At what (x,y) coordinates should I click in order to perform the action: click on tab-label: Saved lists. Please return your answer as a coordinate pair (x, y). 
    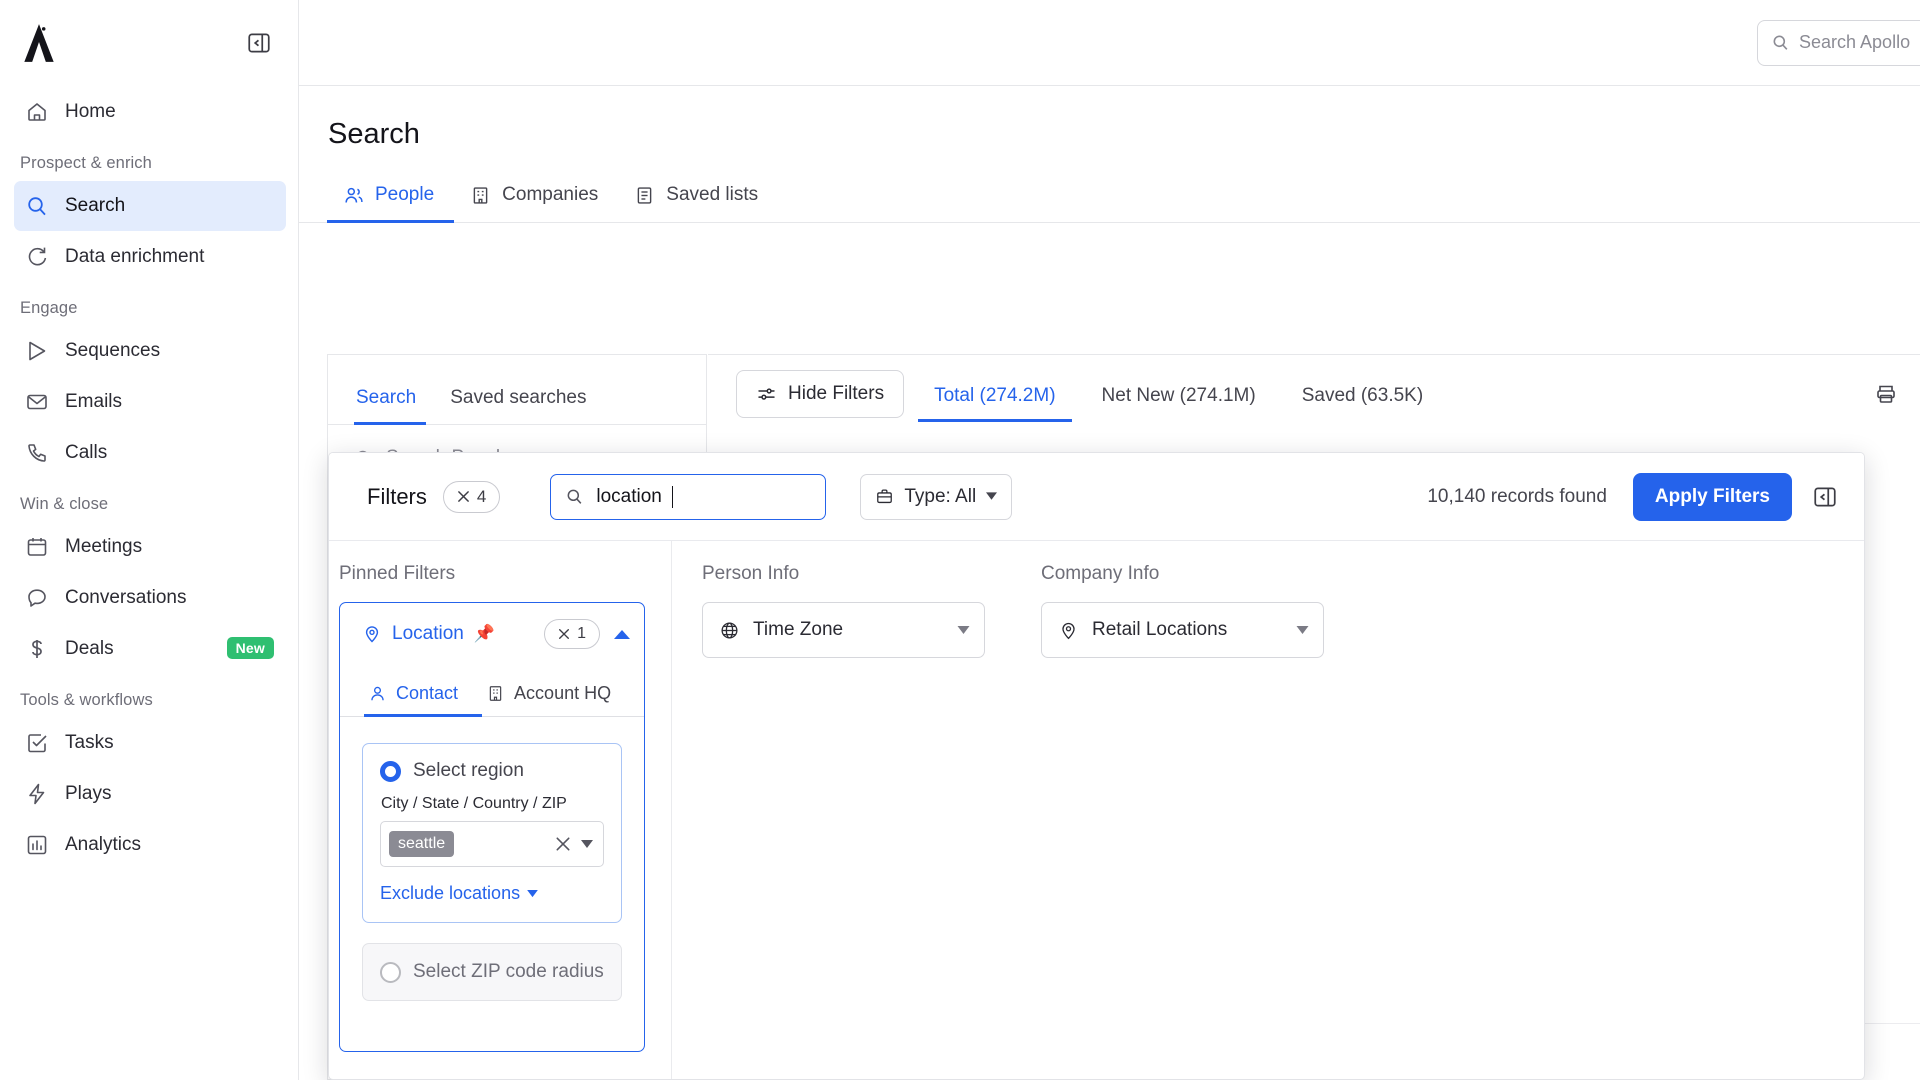
    Looking at the image, I should click on (712, 194).